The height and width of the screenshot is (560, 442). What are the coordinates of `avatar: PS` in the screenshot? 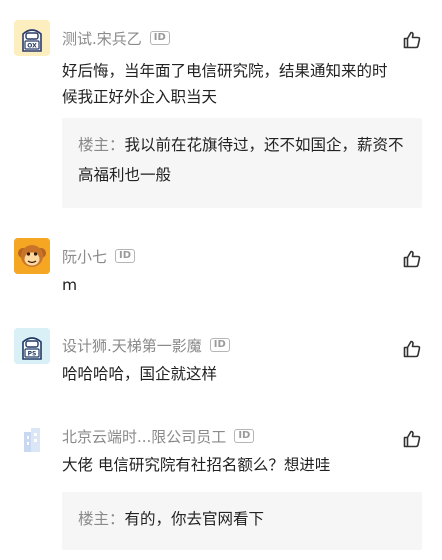 It's located at (32, 346).